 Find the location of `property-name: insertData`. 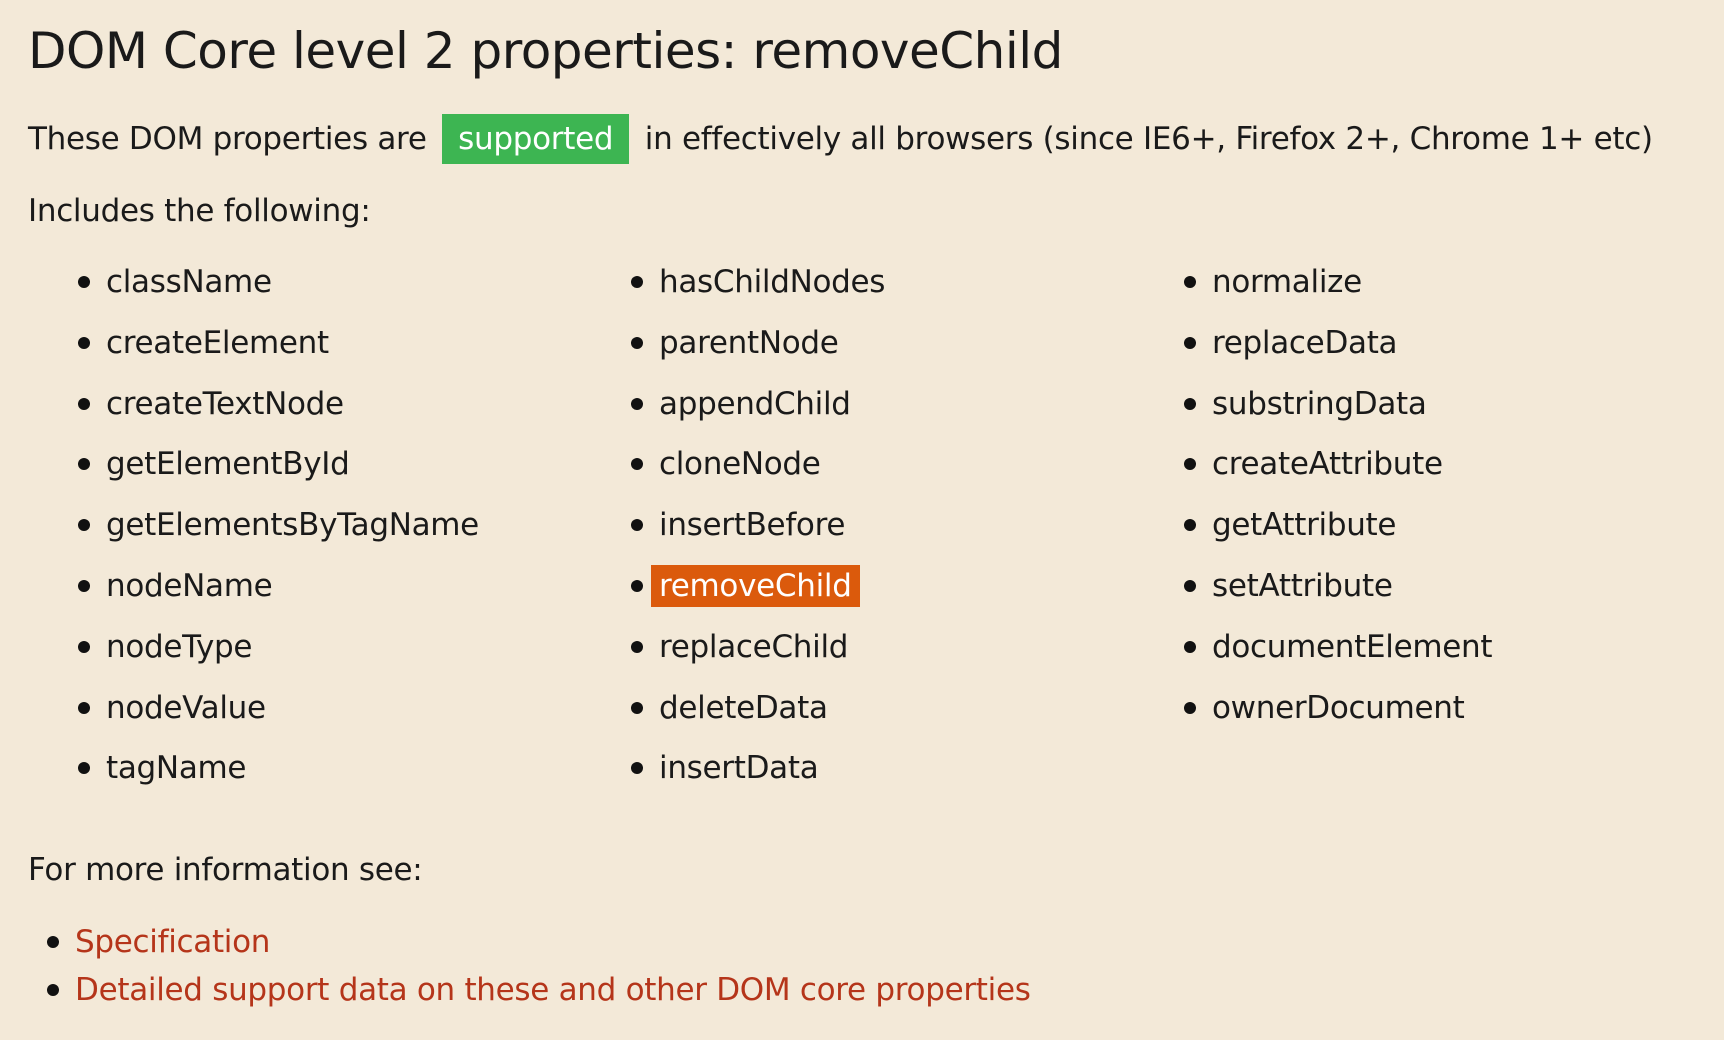

property-name: insertData is located at coordinates (739, 768).